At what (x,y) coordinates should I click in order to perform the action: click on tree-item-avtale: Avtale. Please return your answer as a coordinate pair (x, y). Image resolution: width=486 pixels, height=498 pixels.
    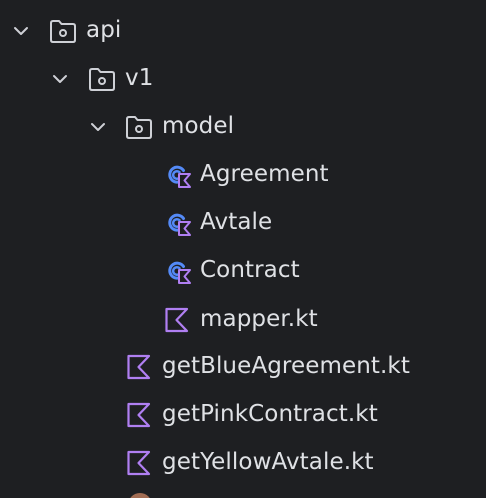
    Looking at the image, I should click on (243, 223).